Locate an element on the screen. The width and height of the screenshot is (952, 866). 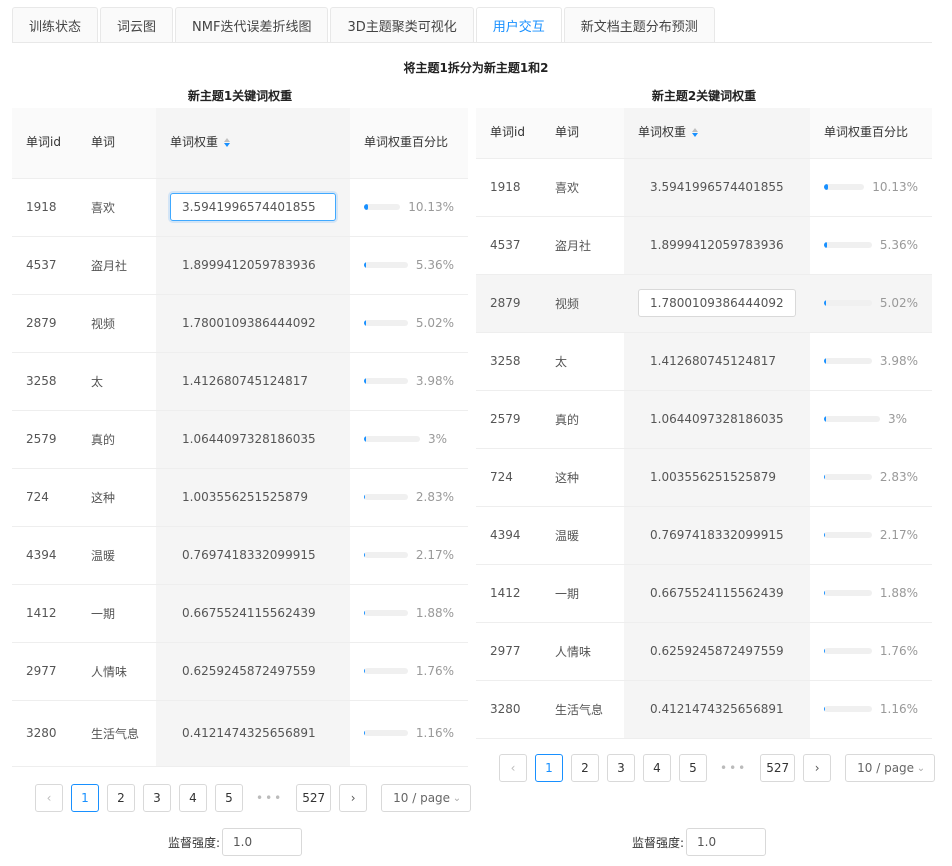
tab-new-doc-prediction: 新文档主题分布预测 is located at coordinates (639, 25).